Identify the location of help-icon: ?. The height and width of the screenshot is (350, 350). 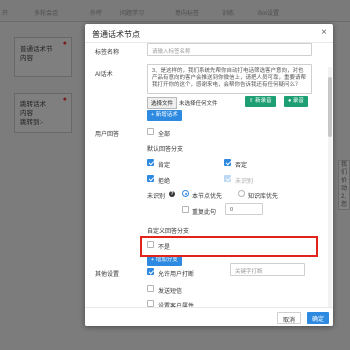
(172, 194).